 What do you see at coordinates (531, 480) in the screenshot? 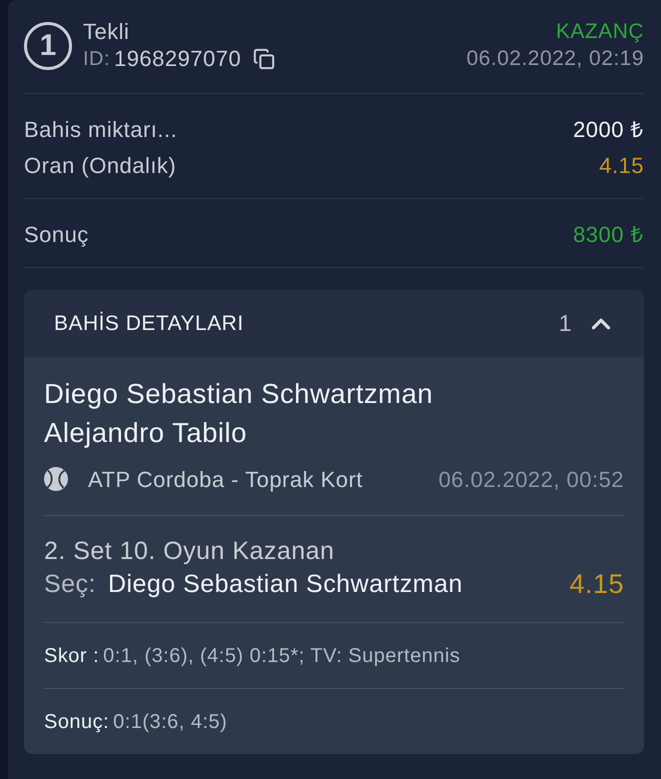
I see `event-start-time: 06.02.2022, 00:52` at bounding box center [531, 480].